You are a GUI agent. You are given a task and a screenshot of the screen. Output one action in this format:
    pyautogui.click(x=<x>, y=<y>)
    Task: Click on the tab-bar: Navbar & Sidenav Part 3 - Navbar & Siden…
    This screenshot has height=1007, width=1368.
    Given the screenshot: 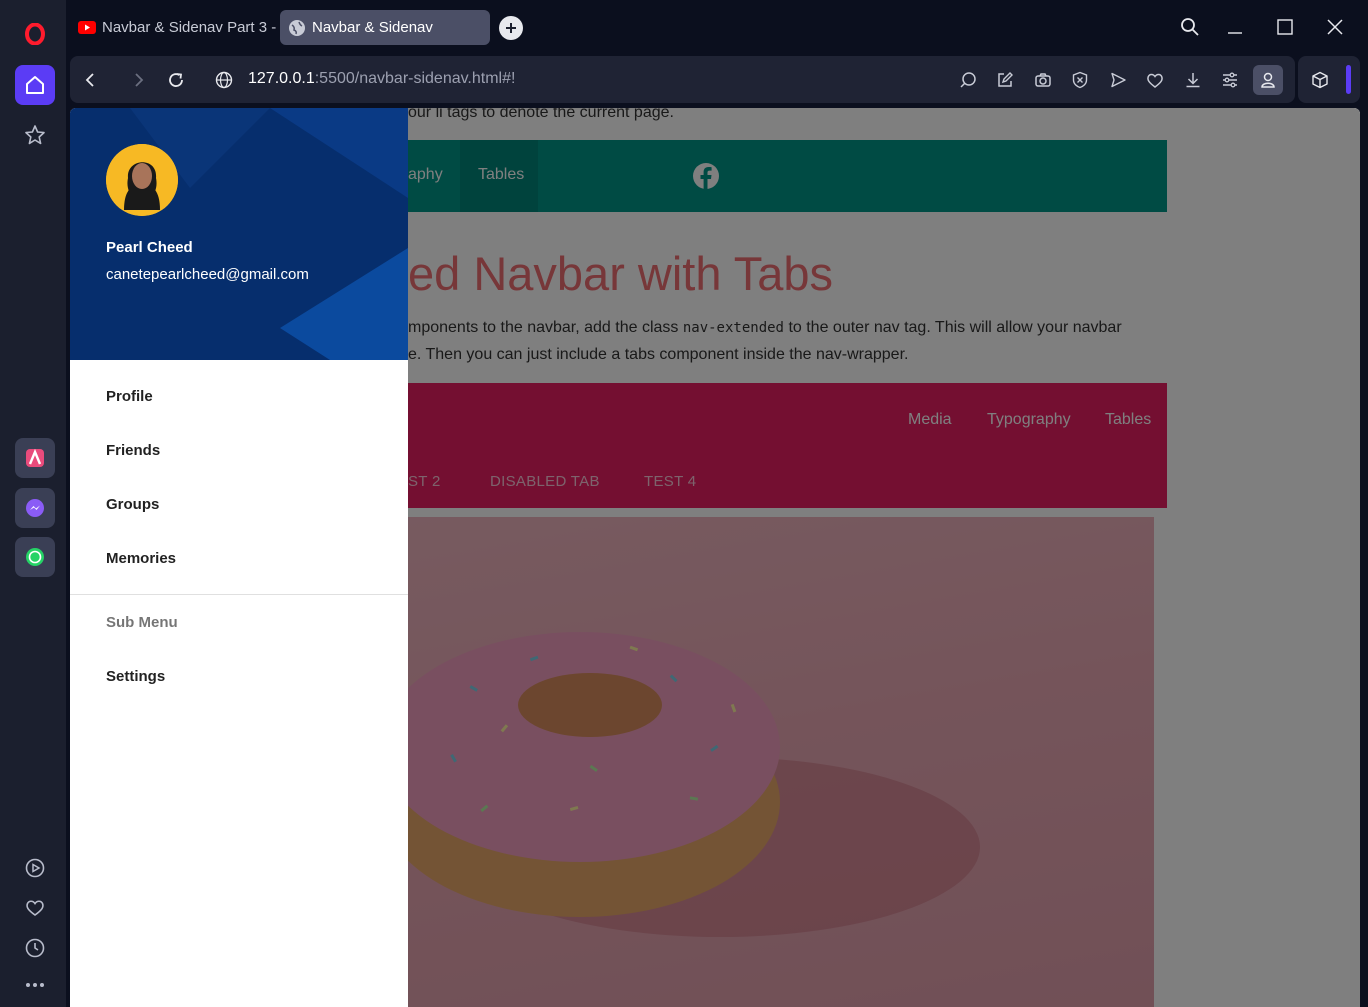 What is the action you would take?
    pyautogui.click(x=717, y=28)
    